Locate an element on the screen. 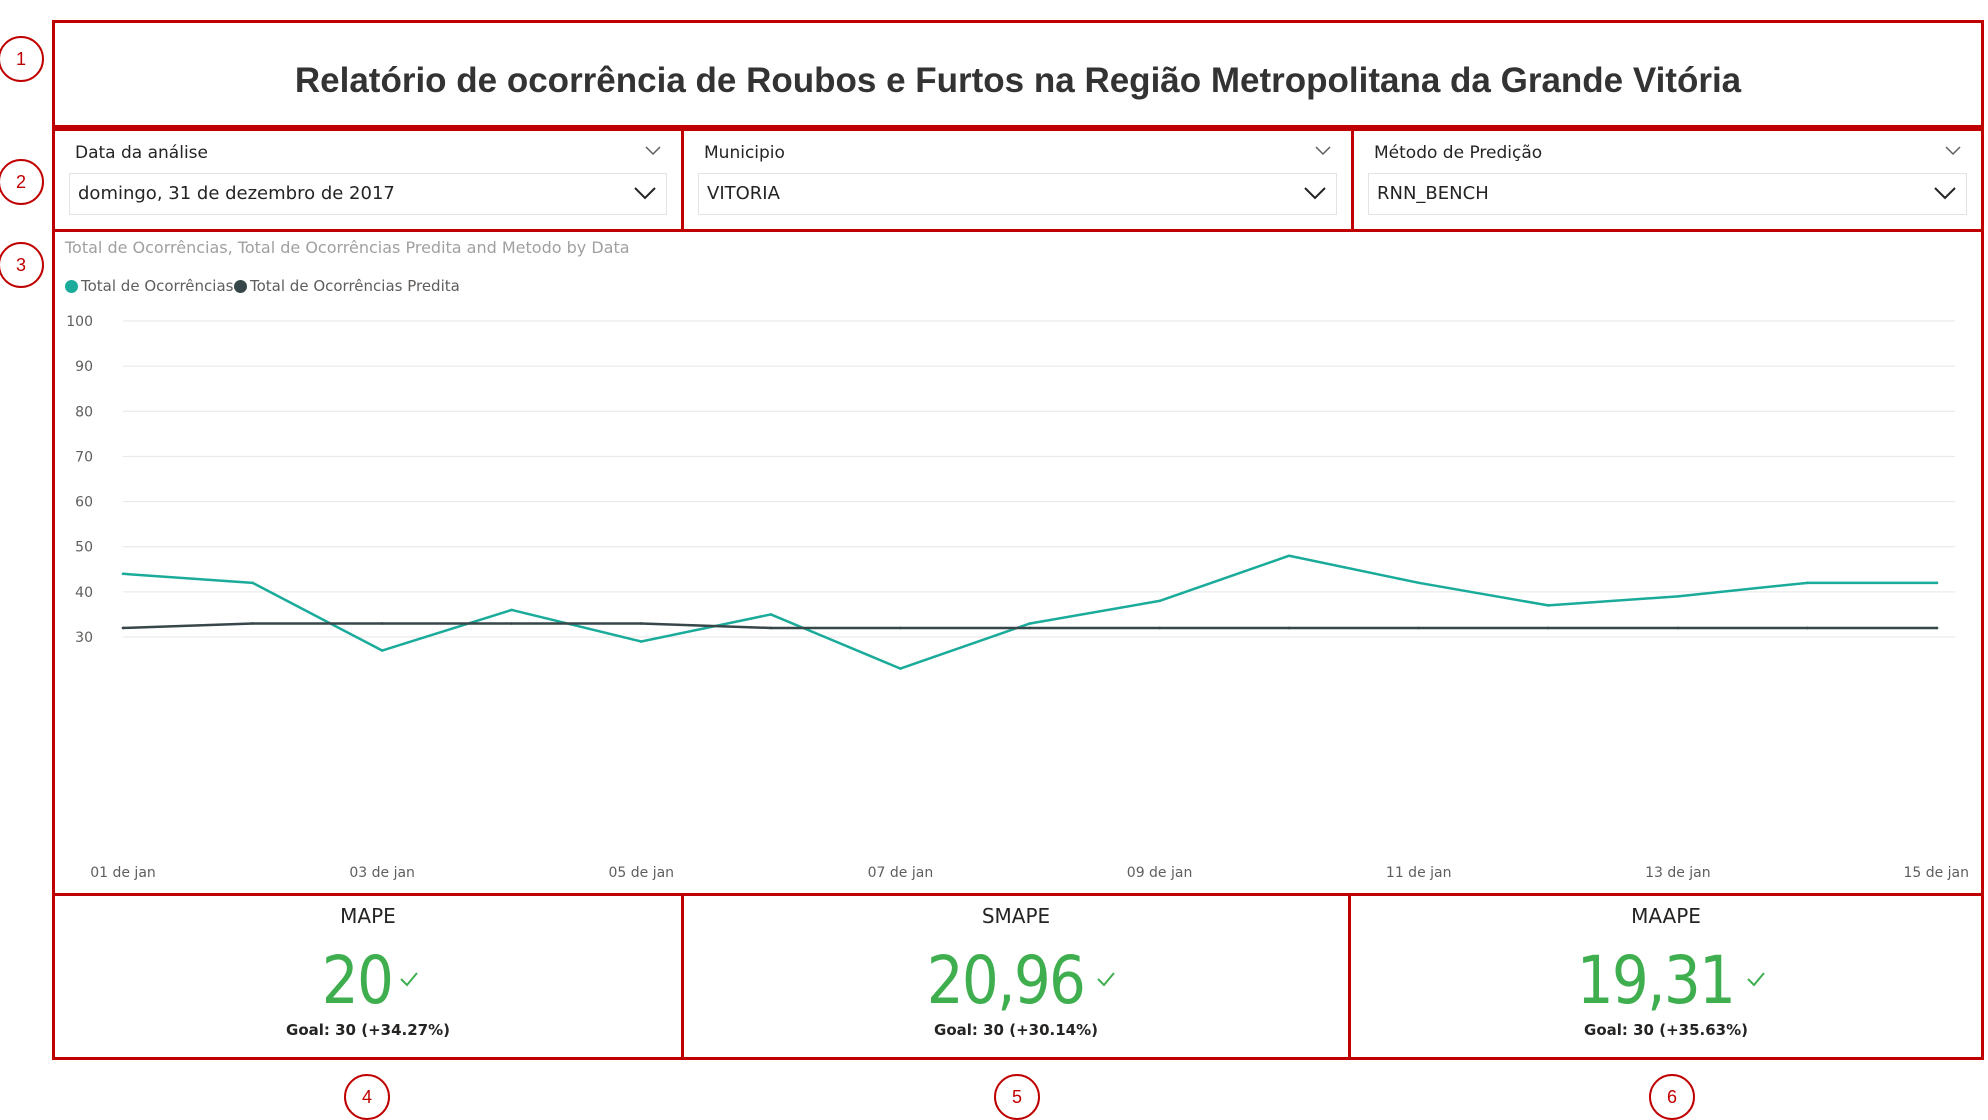  x-tick-label: 01 de jan is located at coordinates (123, 873).